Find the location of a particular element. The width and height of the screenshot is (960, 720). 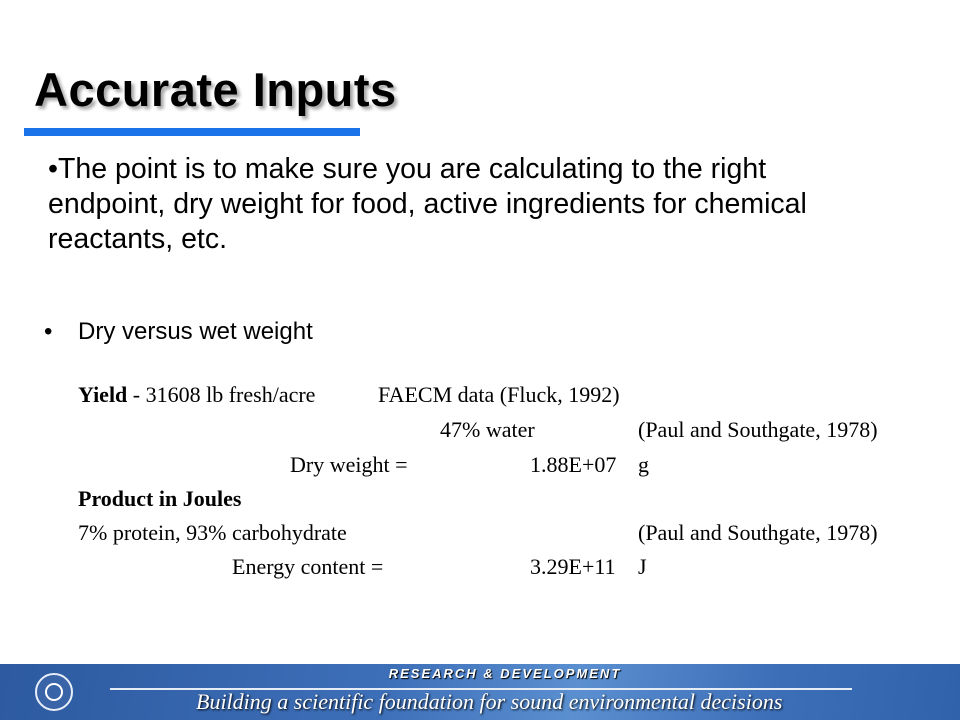

composition: 7% protein, 93% carbohydrate is located at coordinates (212, 532).